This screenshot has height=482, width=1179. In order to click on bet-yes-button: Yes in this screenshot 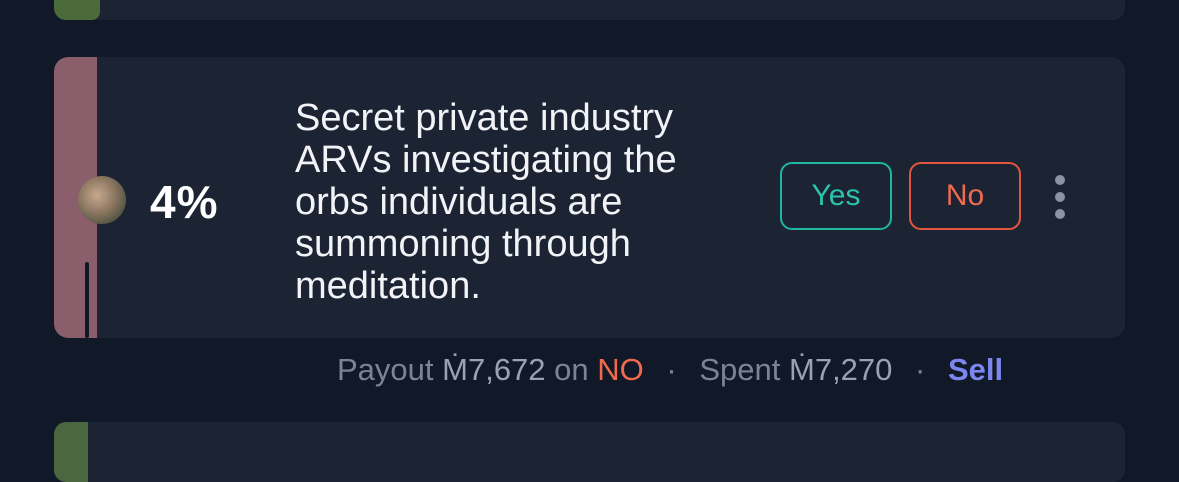, I will do `click(836, 196)`.